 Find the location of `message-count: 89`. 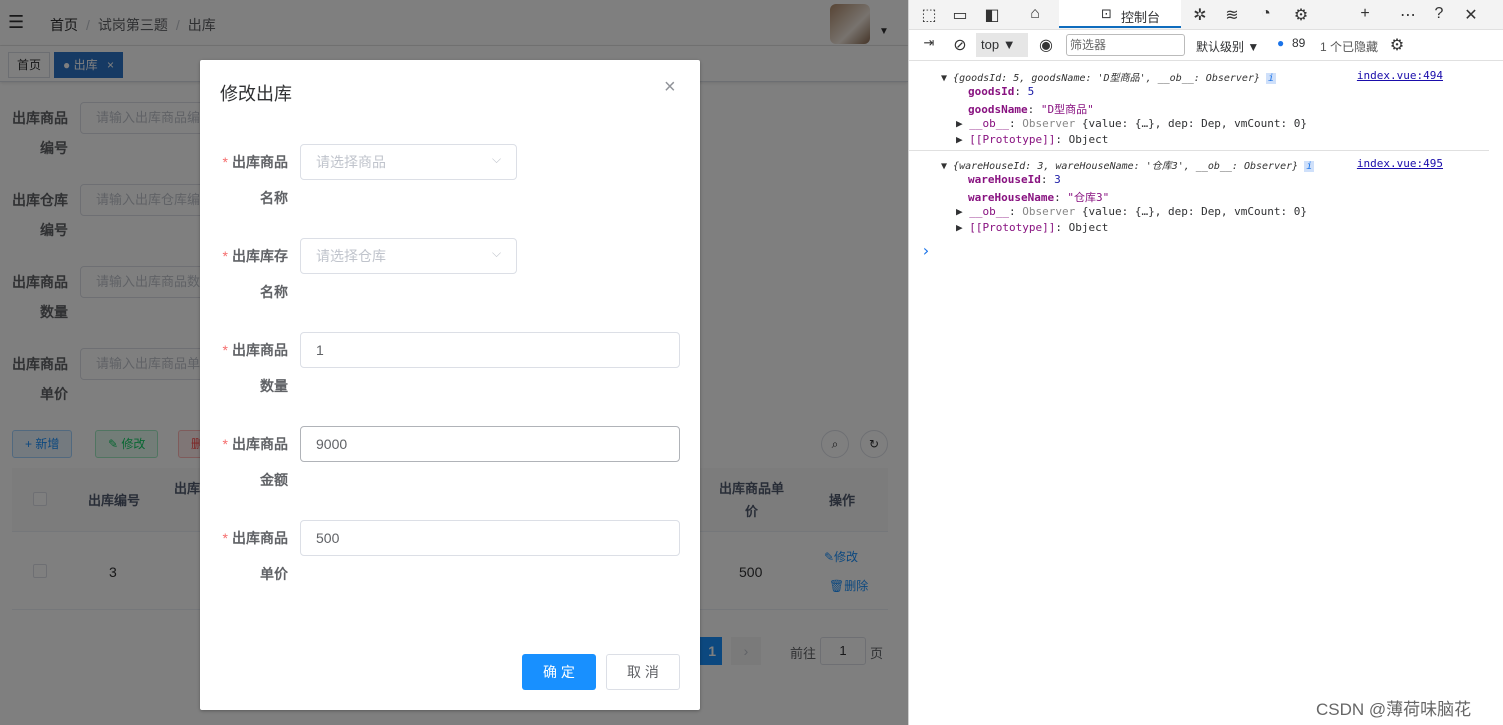

message-count: 89 is located at coordinates (1298, 43).